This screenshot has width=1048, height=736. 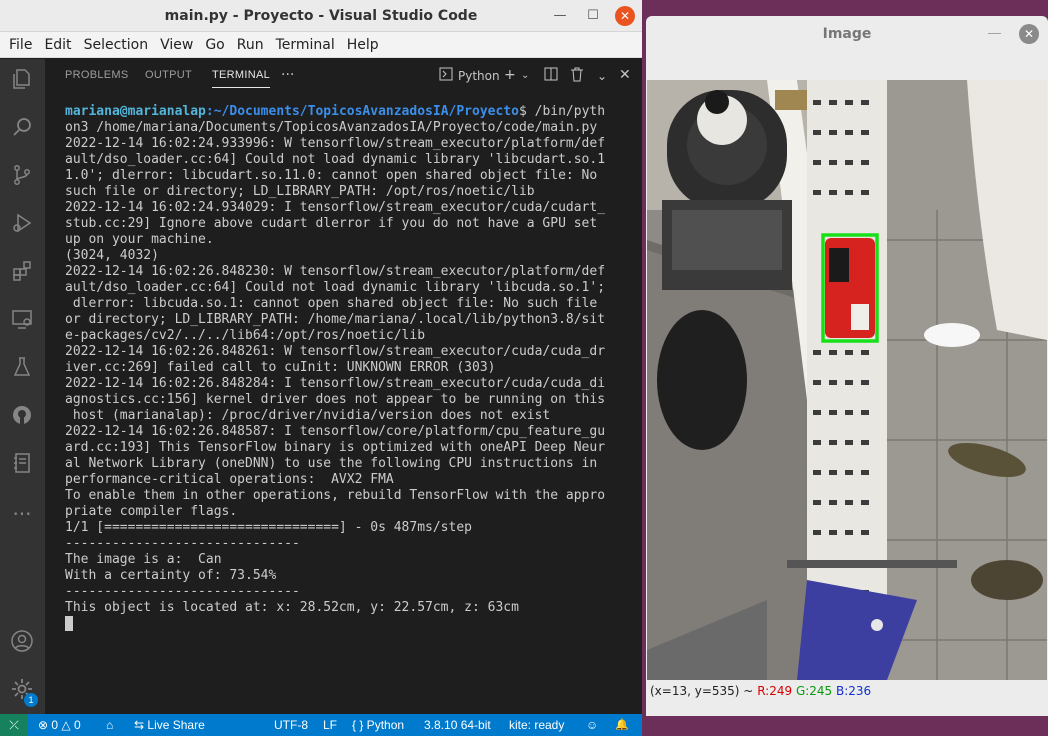 I want to click on menu-help: Help, so click(x=363, y=45).